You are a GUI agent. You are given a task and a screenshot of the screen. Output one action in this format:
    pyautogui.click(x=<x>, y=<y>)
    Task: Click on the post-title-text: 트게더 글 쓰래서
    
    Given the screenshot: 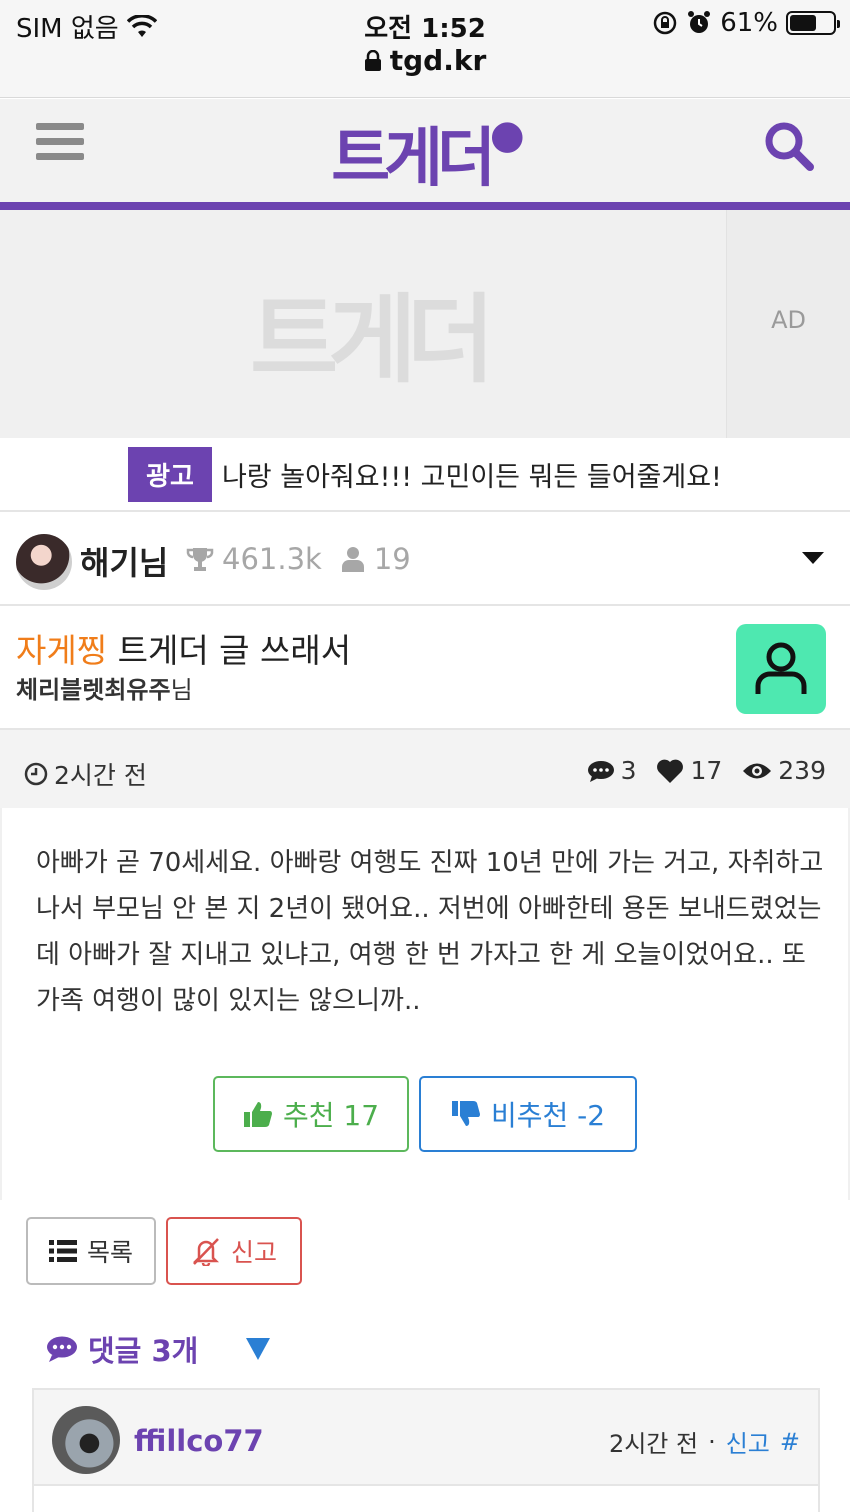 What is the action you would take?
    pyautogui.click(x=234, y=650)
    